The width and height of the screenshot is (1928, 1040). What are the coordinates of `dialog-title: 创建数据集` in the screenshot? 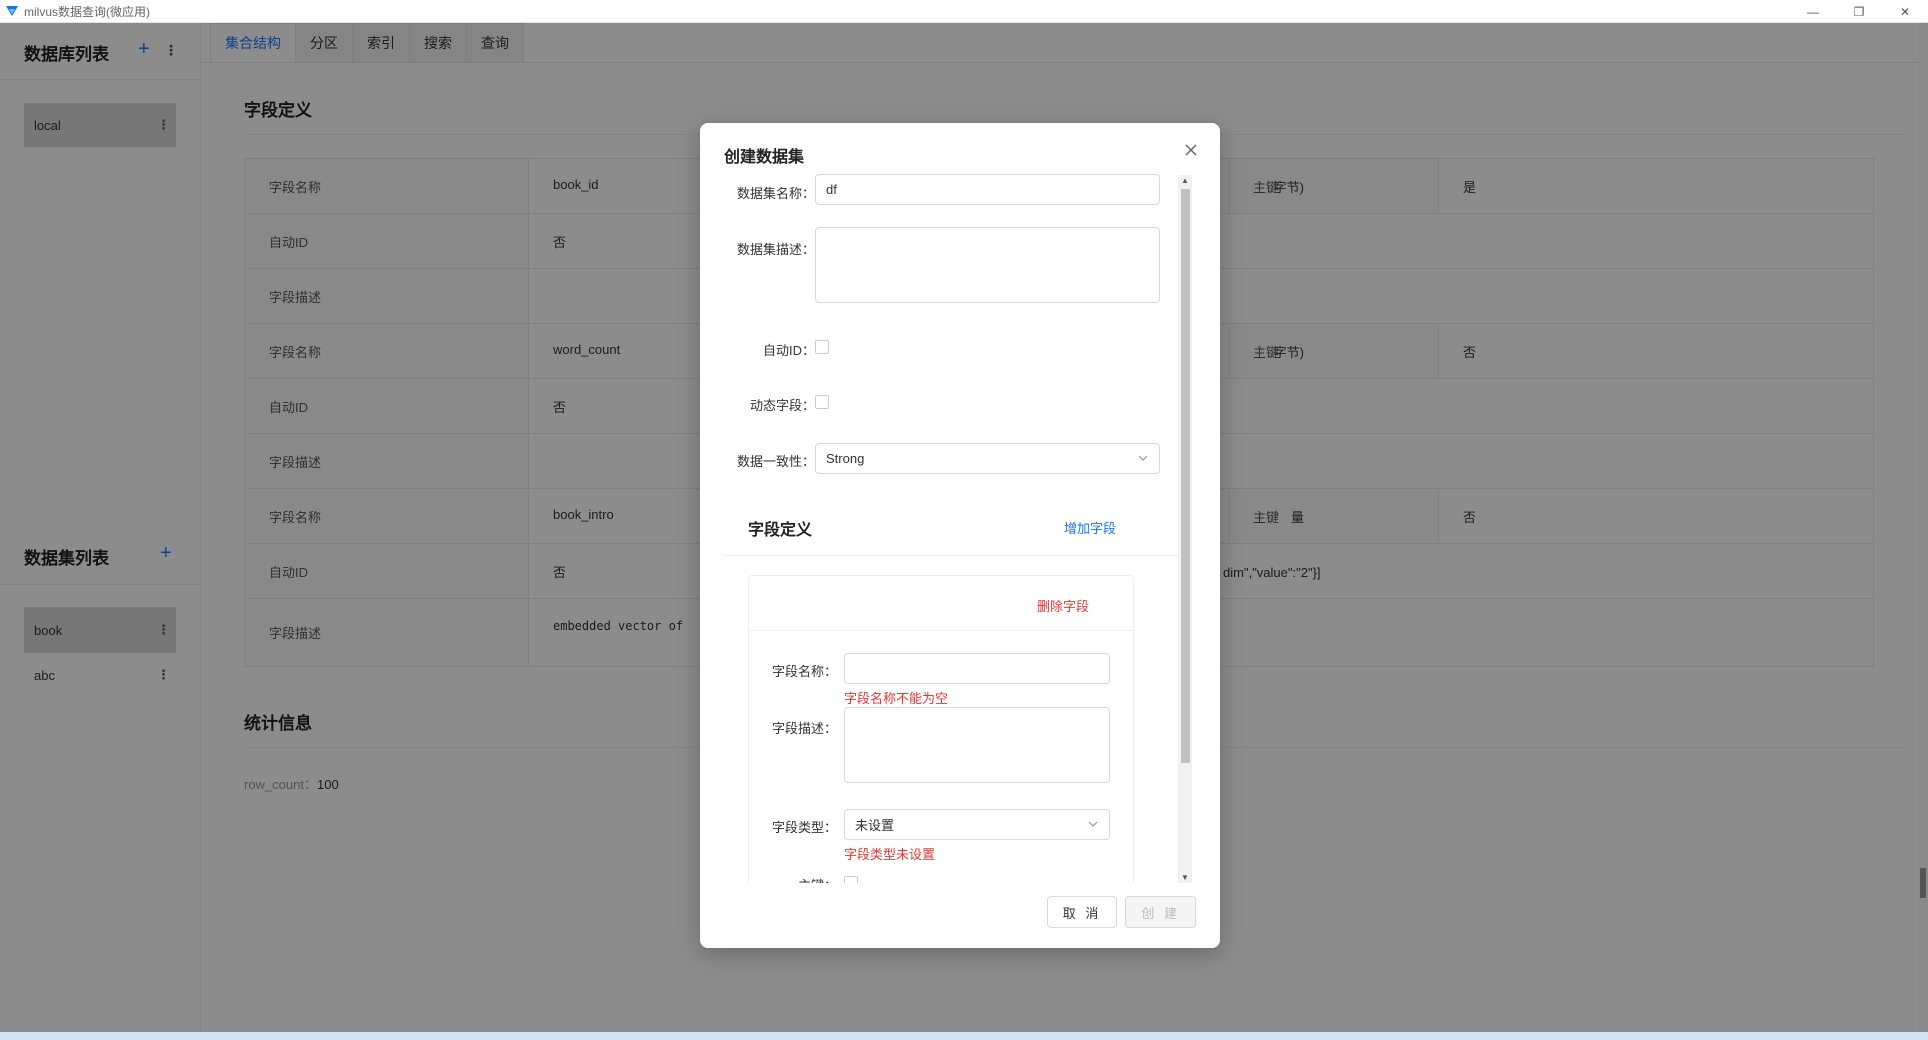 It's located at (764, 157).